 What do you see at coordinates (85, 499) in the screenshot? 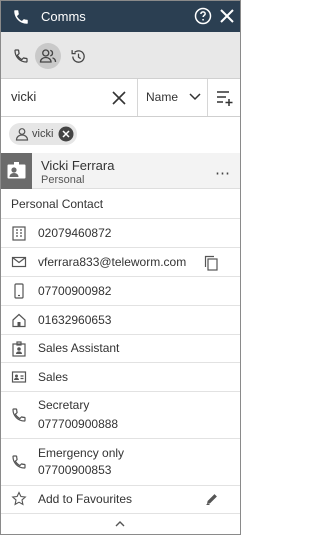
I see `add-to-favourites-label: Add to Favourites` at bounding box center [85, 499].